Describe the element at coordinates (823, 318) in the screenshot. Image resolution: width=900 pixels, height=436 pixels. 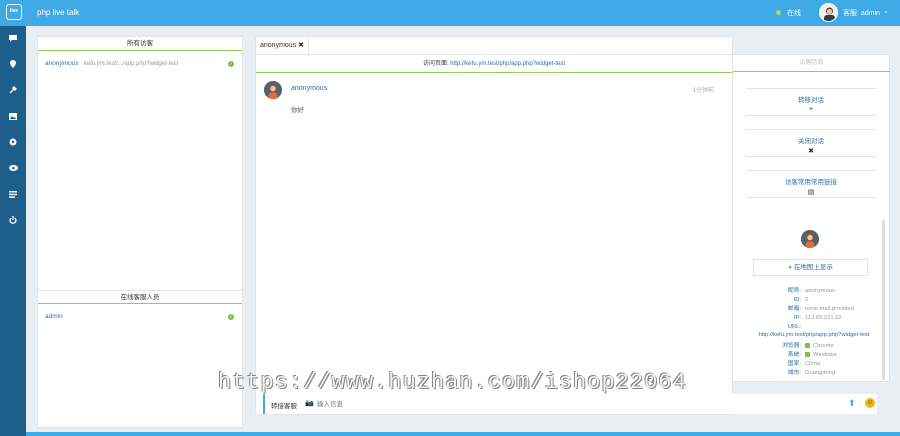
I see `info-value: 113.65.231.02` at that location.